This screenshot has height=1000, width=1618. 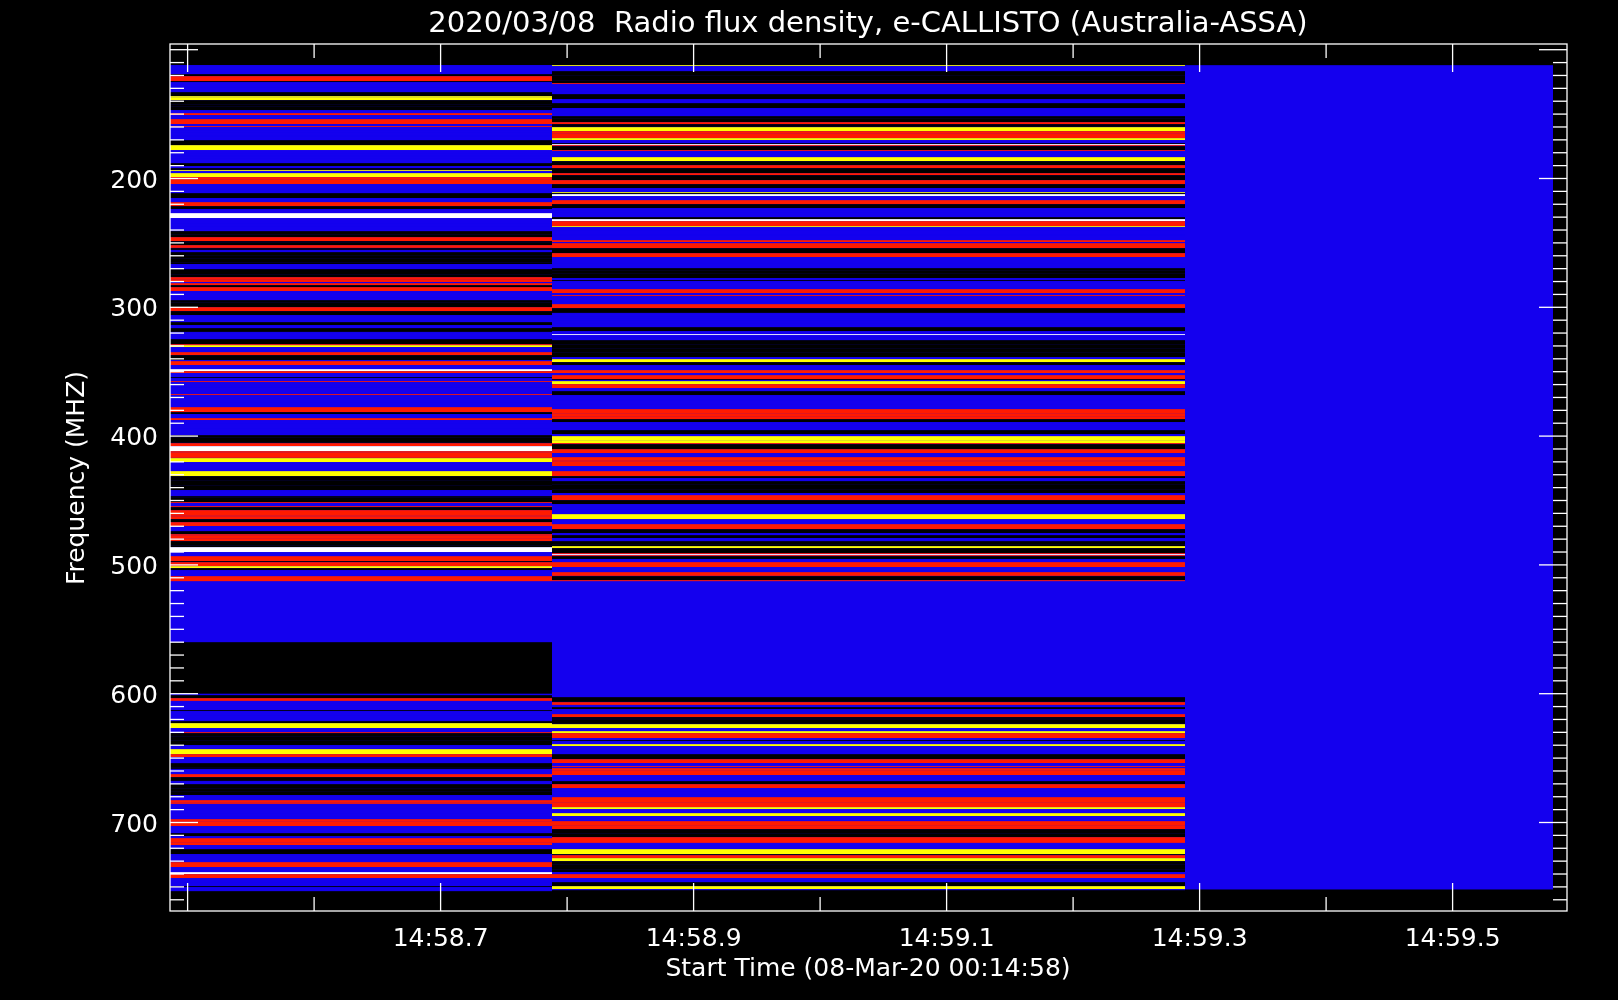 I want to click on x-axis-title: Start Time (08-Mar-20 00:14:58), so click(x=868, y=967).